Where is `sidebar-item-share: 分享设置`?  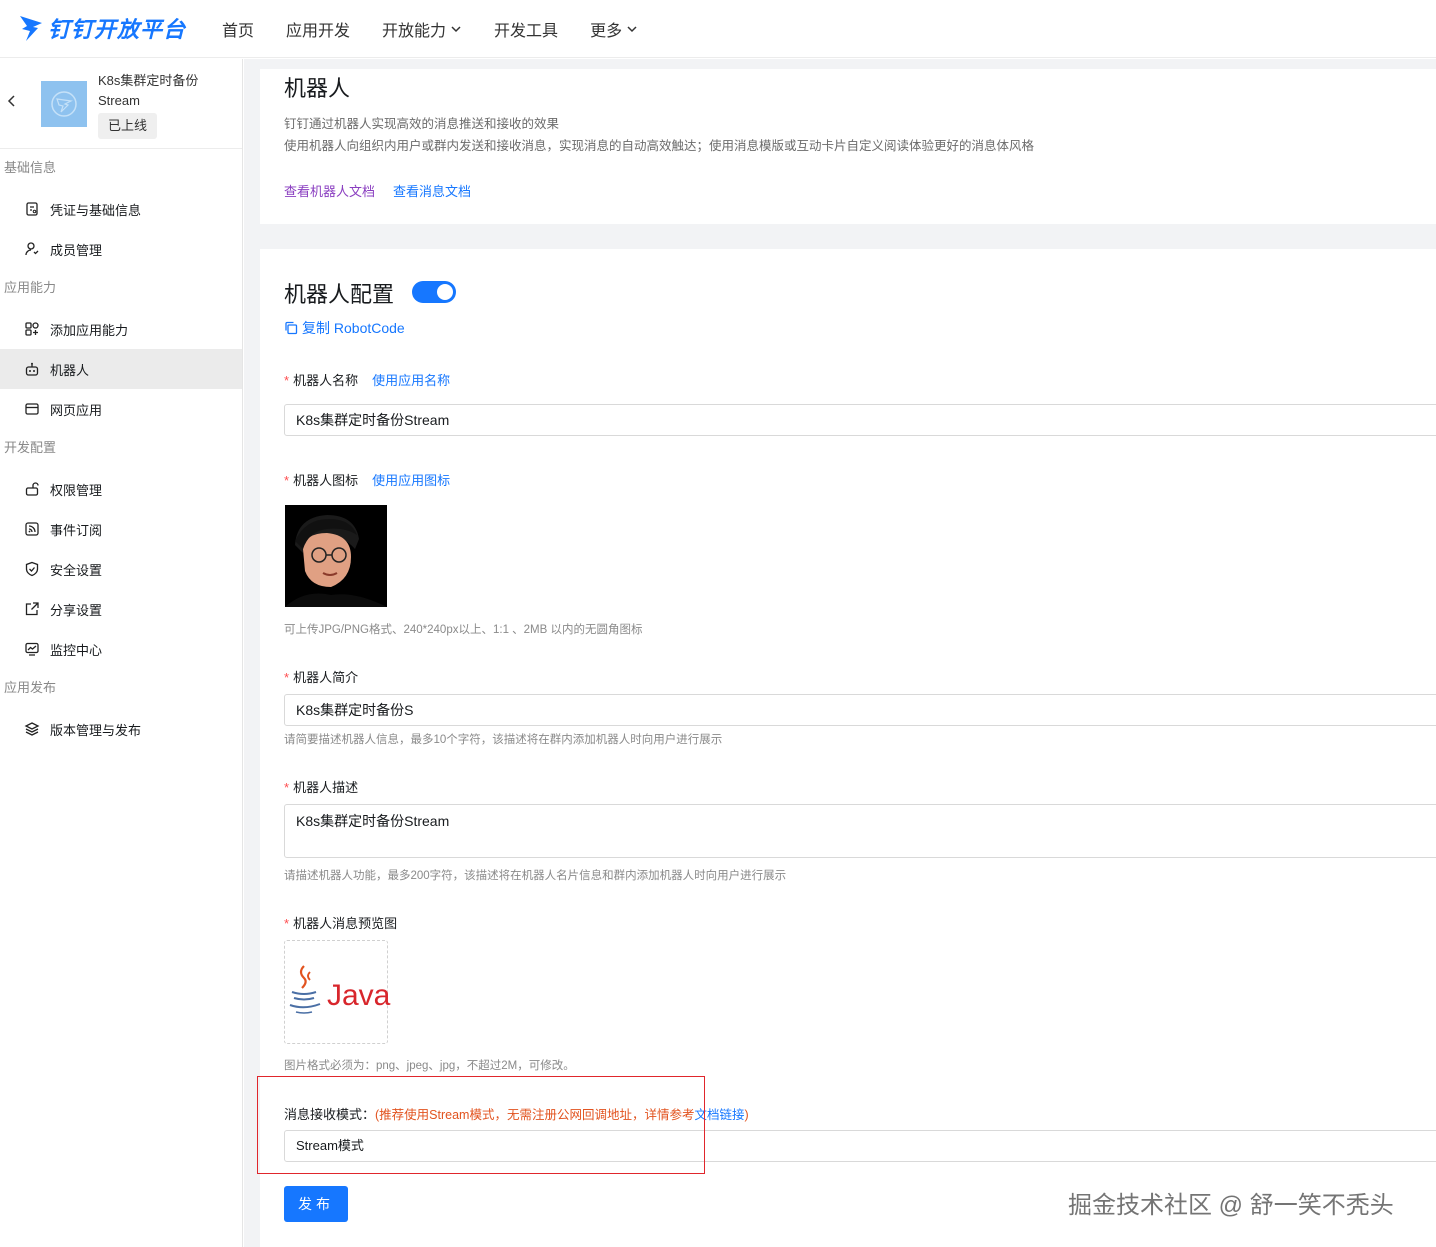 sidebar-item-share: 分享设置 is located at coordinates (121, 609).